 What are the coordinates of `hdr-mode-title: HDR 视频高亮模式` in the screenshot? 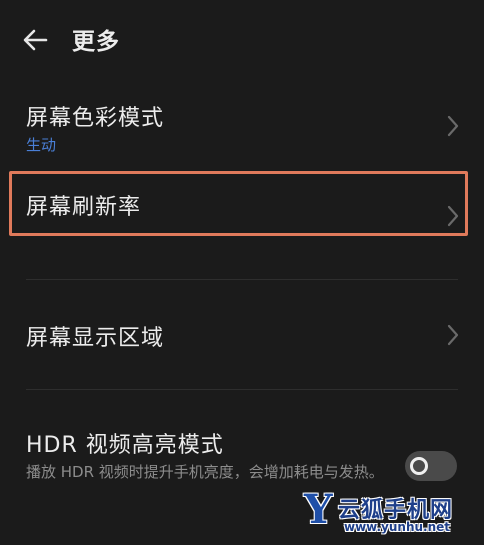 It's located at (125, 445).